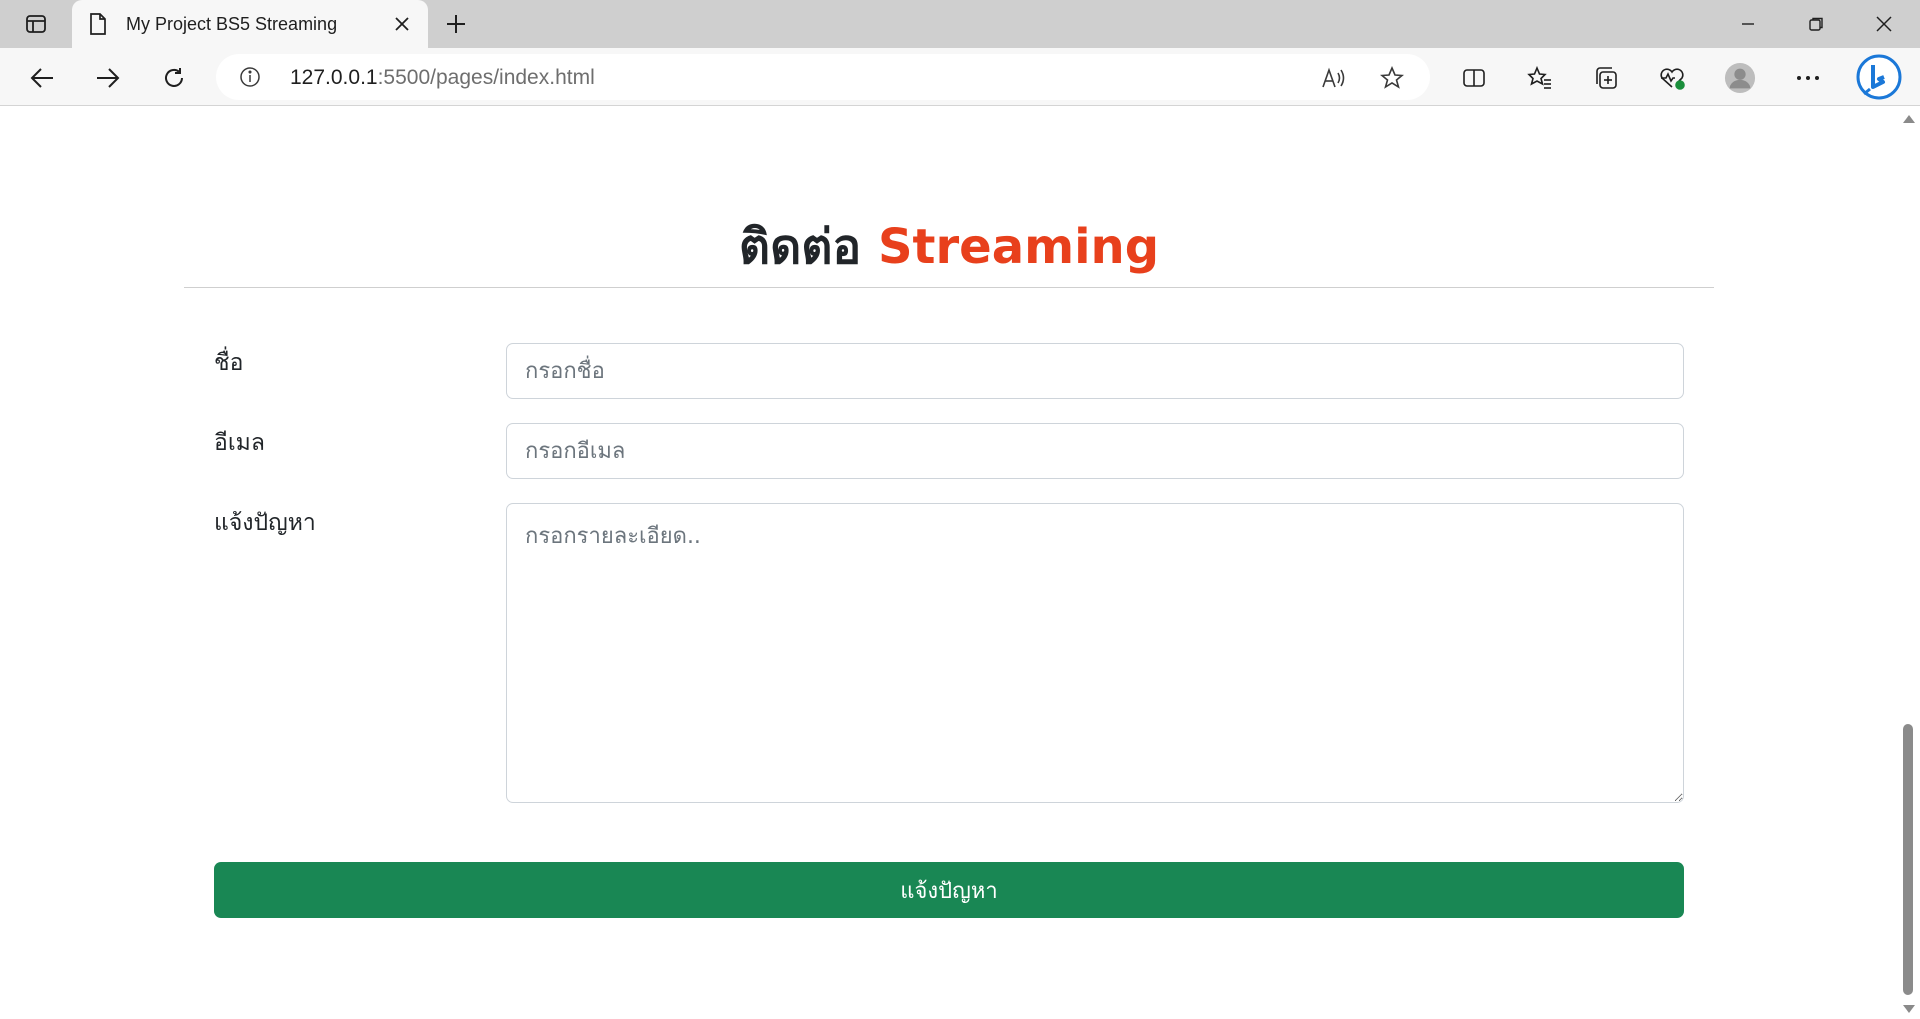 The width and height of the screenshot is (1920, 1019). What do you see at coordinates (1884, 24) in the screenshot?
I see `close-window-icon` at bounding box center [1884, 24].